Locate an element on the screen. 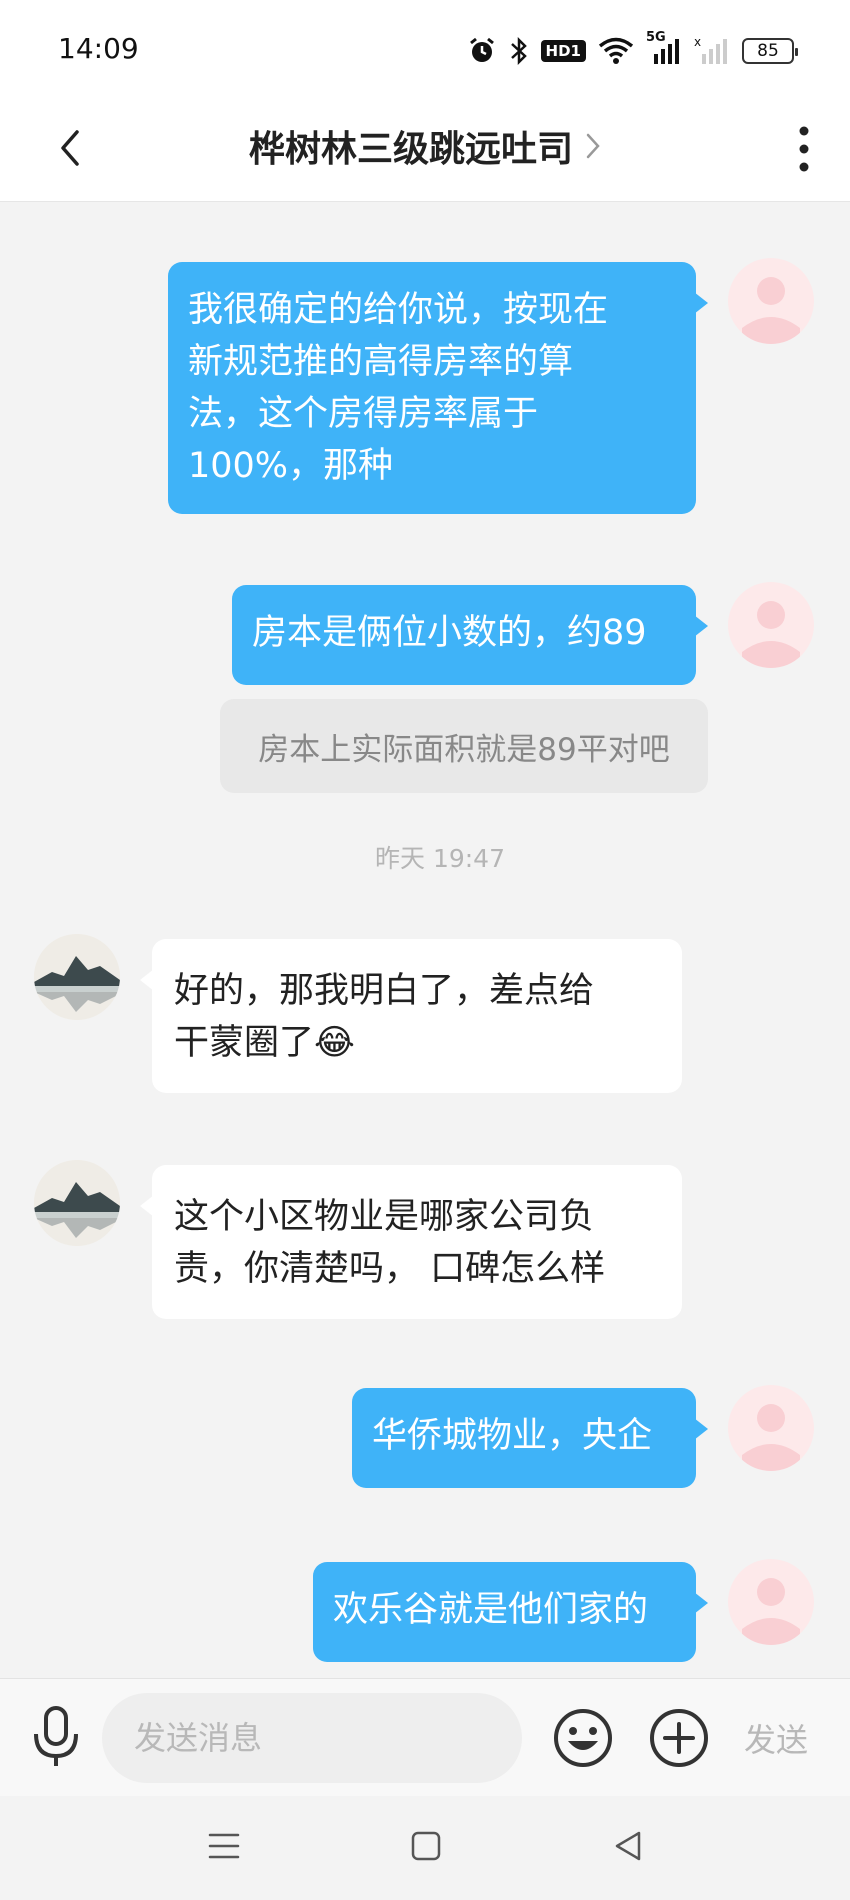  status-bar: 14:09 HD1 5G x 85 is located at coordinates (425, 50).